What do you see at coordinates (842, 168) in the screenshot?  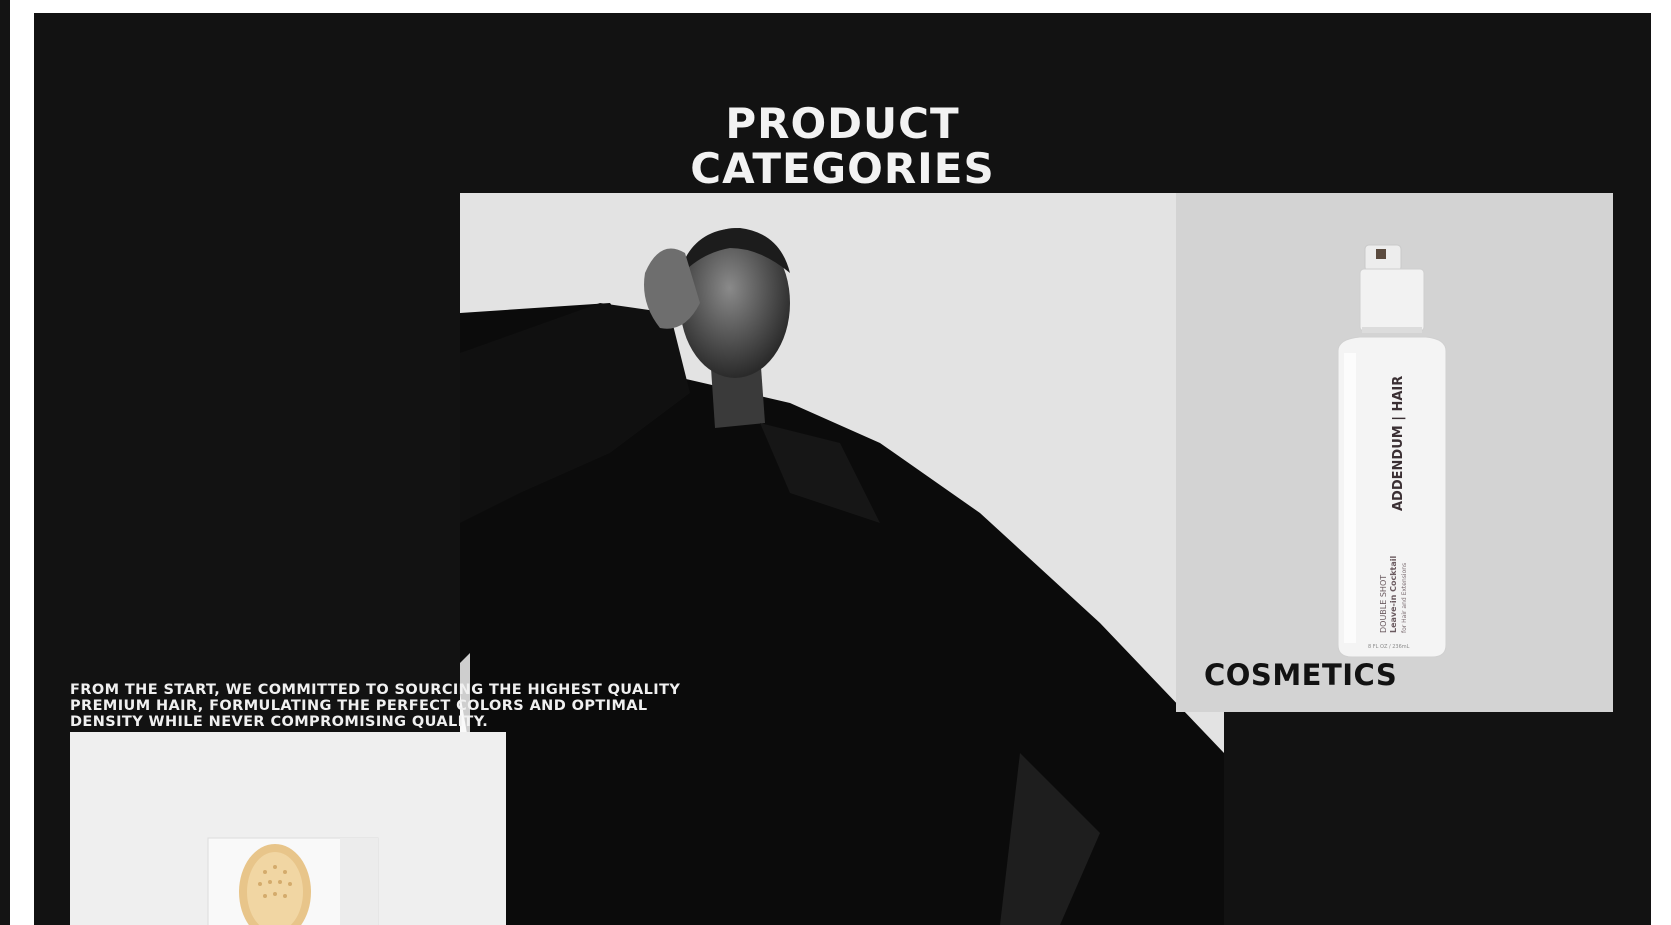 I see `section-title-line-2: CATEGORIES` at bounding box center [842, 168].